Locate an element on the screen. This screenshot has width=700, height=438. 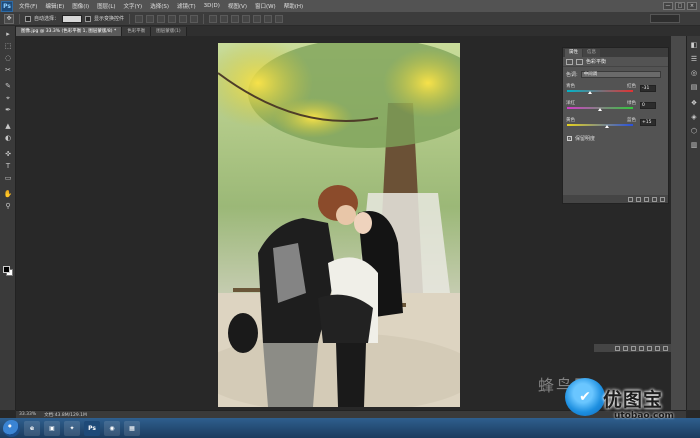
move-tool-icon: ✥ is located at coordinates (9, 18).